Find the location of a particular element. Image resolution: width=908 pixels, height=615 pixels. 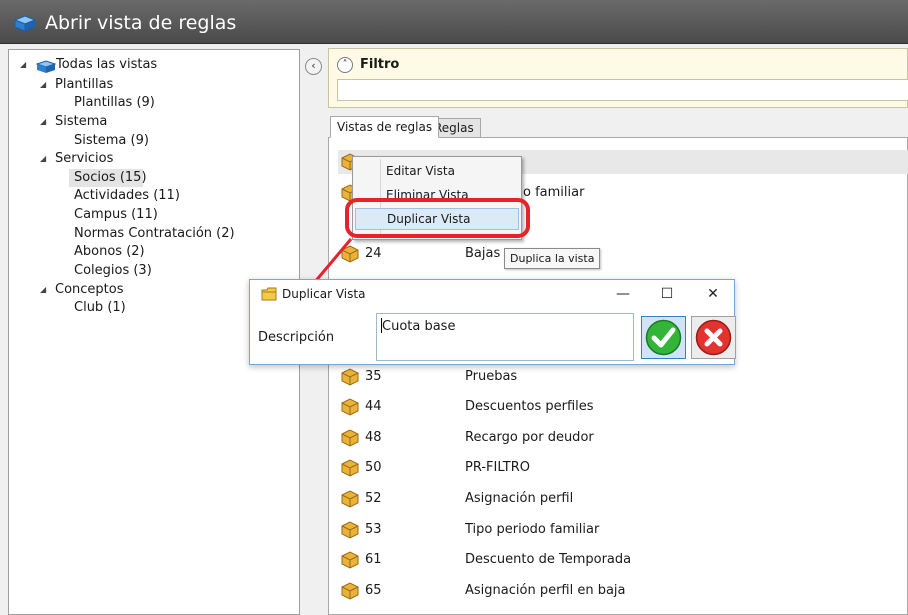

tree-root: ◢ Todas las vistas is located at coordinates (154, 65).